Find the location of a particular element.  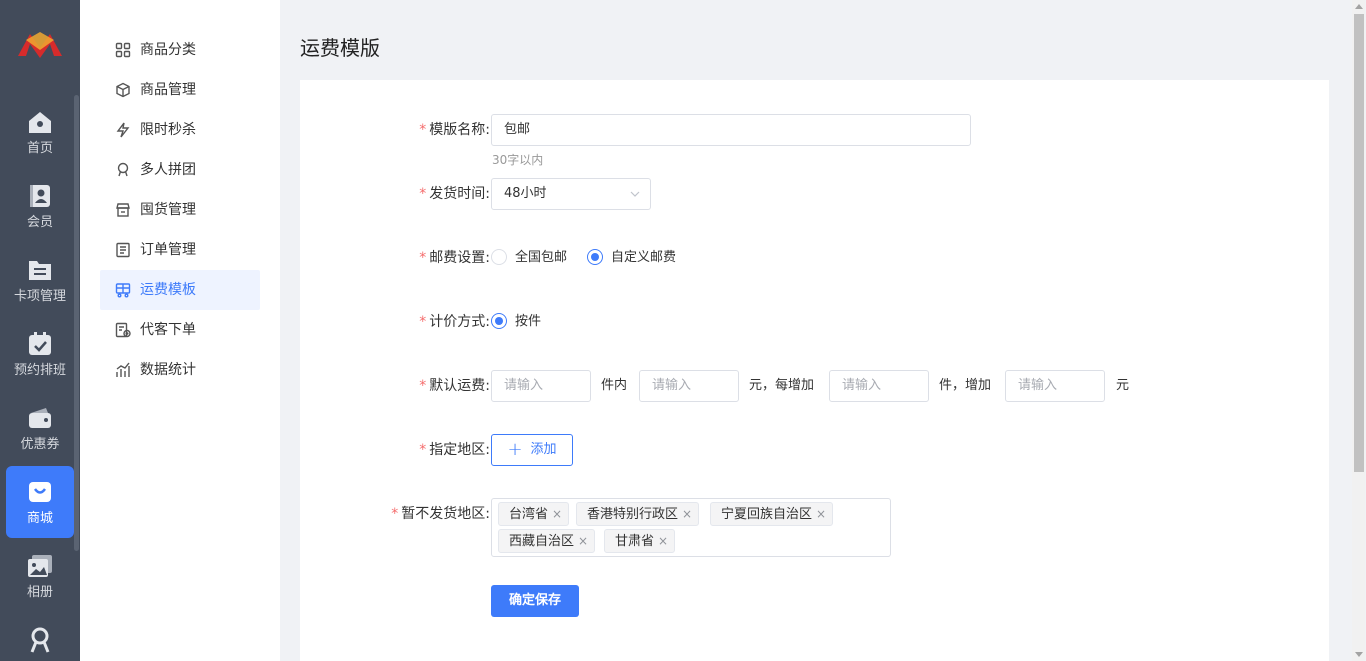

rail-item-label: 首页 is located at coordinates (39, 148).